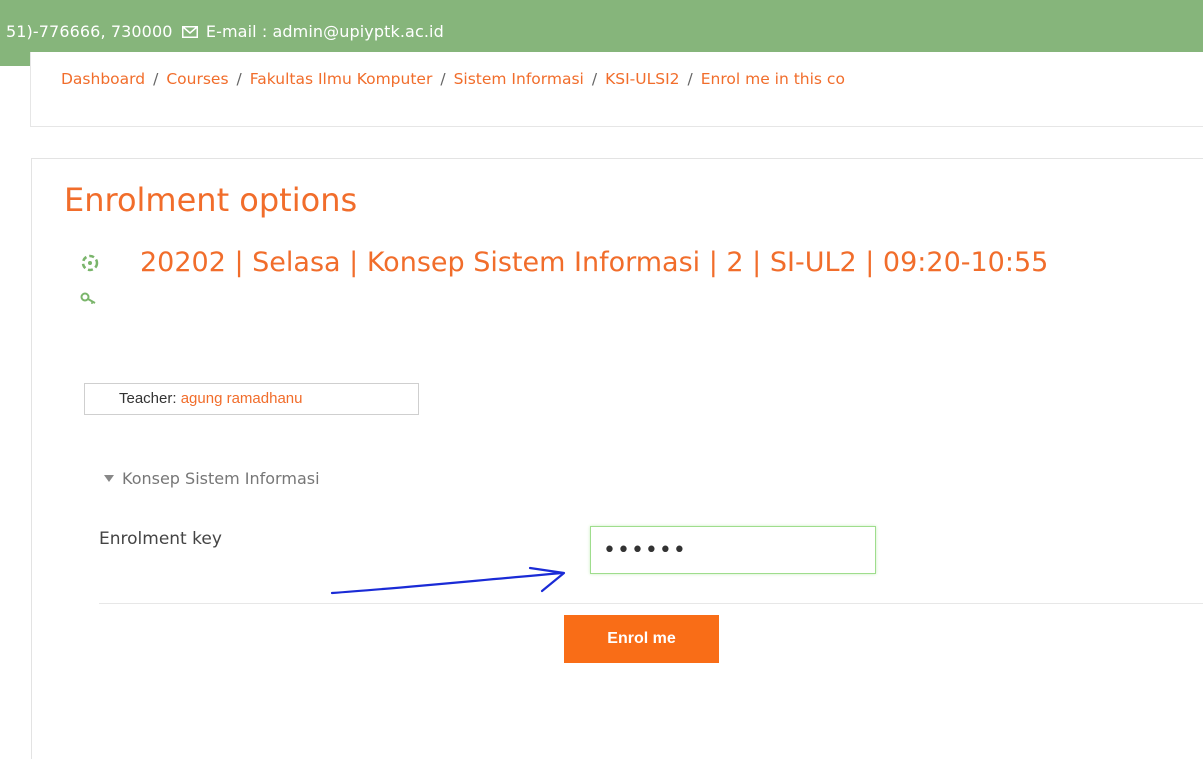  Describe the element at coordinates (733, 550) in the screenshot. I see `enrolment-key-input` at that location.